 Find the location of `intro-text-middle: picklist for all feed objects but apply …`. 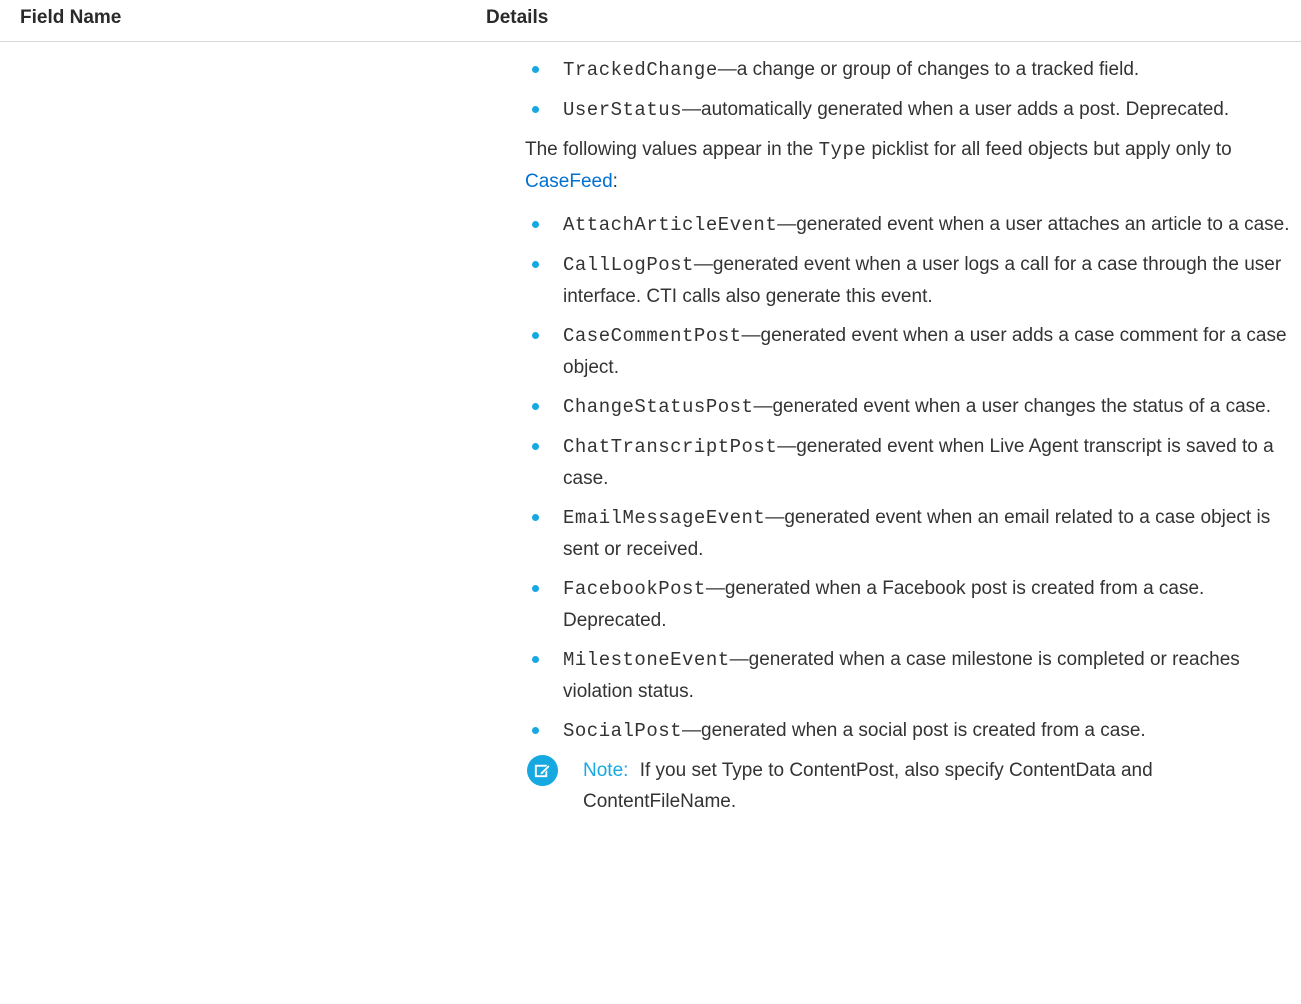

intro-text-middle: picklist for all feed objects but apply … is located at coordinates (1049, 149).